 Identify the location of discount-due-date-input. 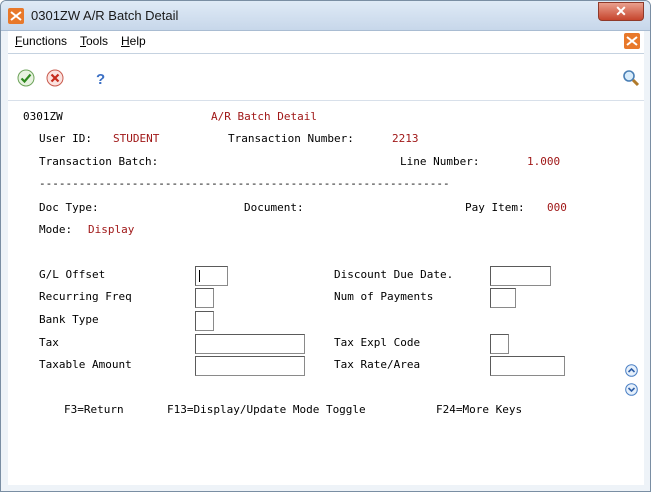
(520, 276).